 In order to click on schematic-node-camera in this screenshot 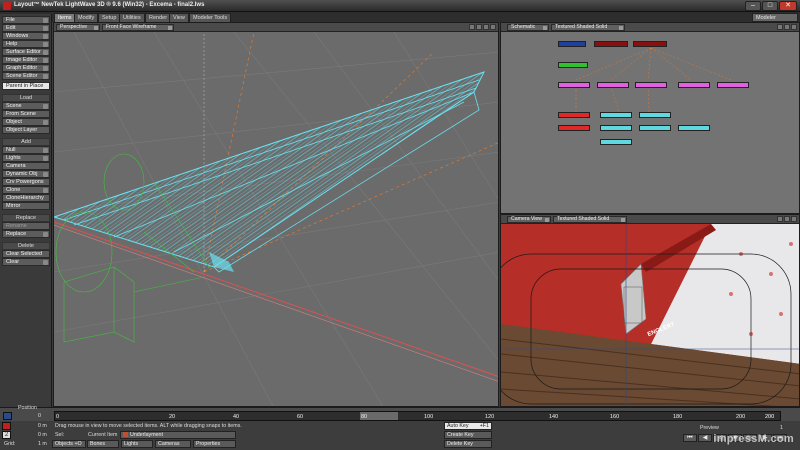, I will do `click(572, 44)`.